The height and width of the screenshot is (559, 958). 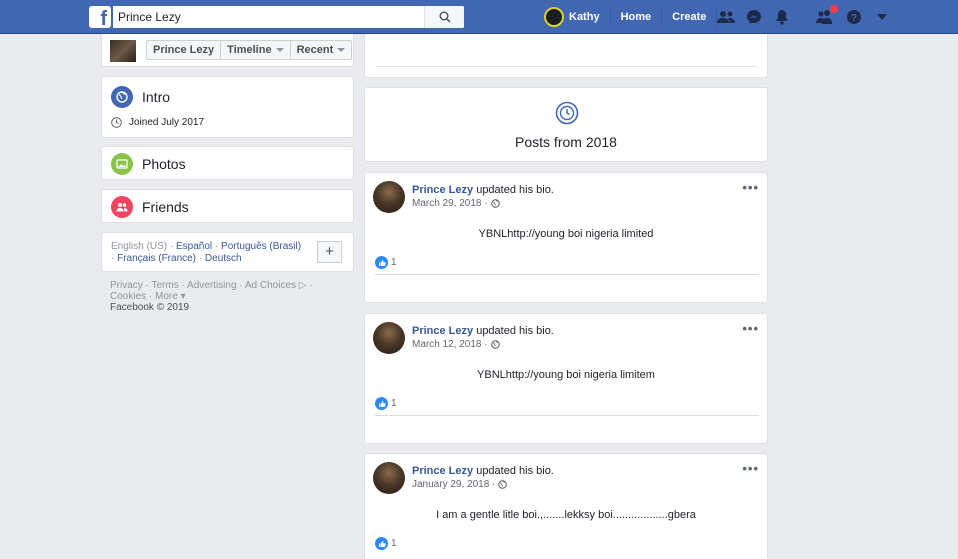 What do you see at coordinates (589, 17) in the screenshot?
I see `profile-link: Kathy` at bounding box center [589, 17].